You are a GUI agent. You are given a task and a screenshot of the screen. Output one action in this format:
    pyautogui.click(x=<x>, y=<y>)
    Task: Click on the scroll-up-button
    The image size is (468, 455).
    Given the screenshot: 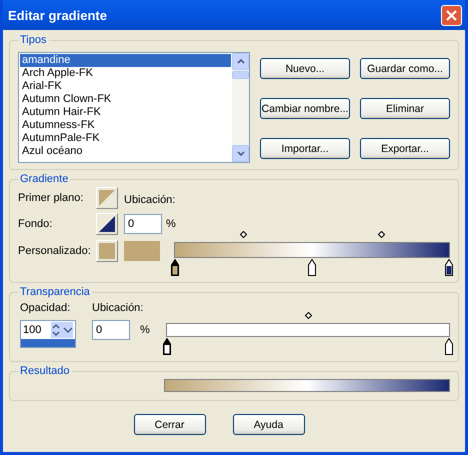 What is the action you would take?
    pyautogui.click(x=240, y=61)
    